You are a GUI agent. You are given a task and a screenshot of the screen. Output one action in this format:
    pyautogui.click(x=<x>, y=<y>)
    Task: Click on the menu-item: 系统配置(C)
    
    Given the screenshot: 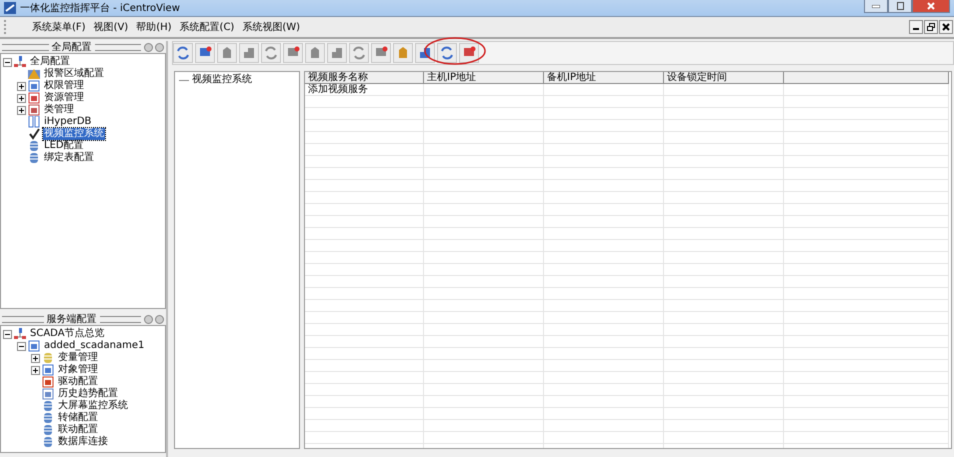 What is the action you would take?
    pyautogui.click(x=207, y=27)
    